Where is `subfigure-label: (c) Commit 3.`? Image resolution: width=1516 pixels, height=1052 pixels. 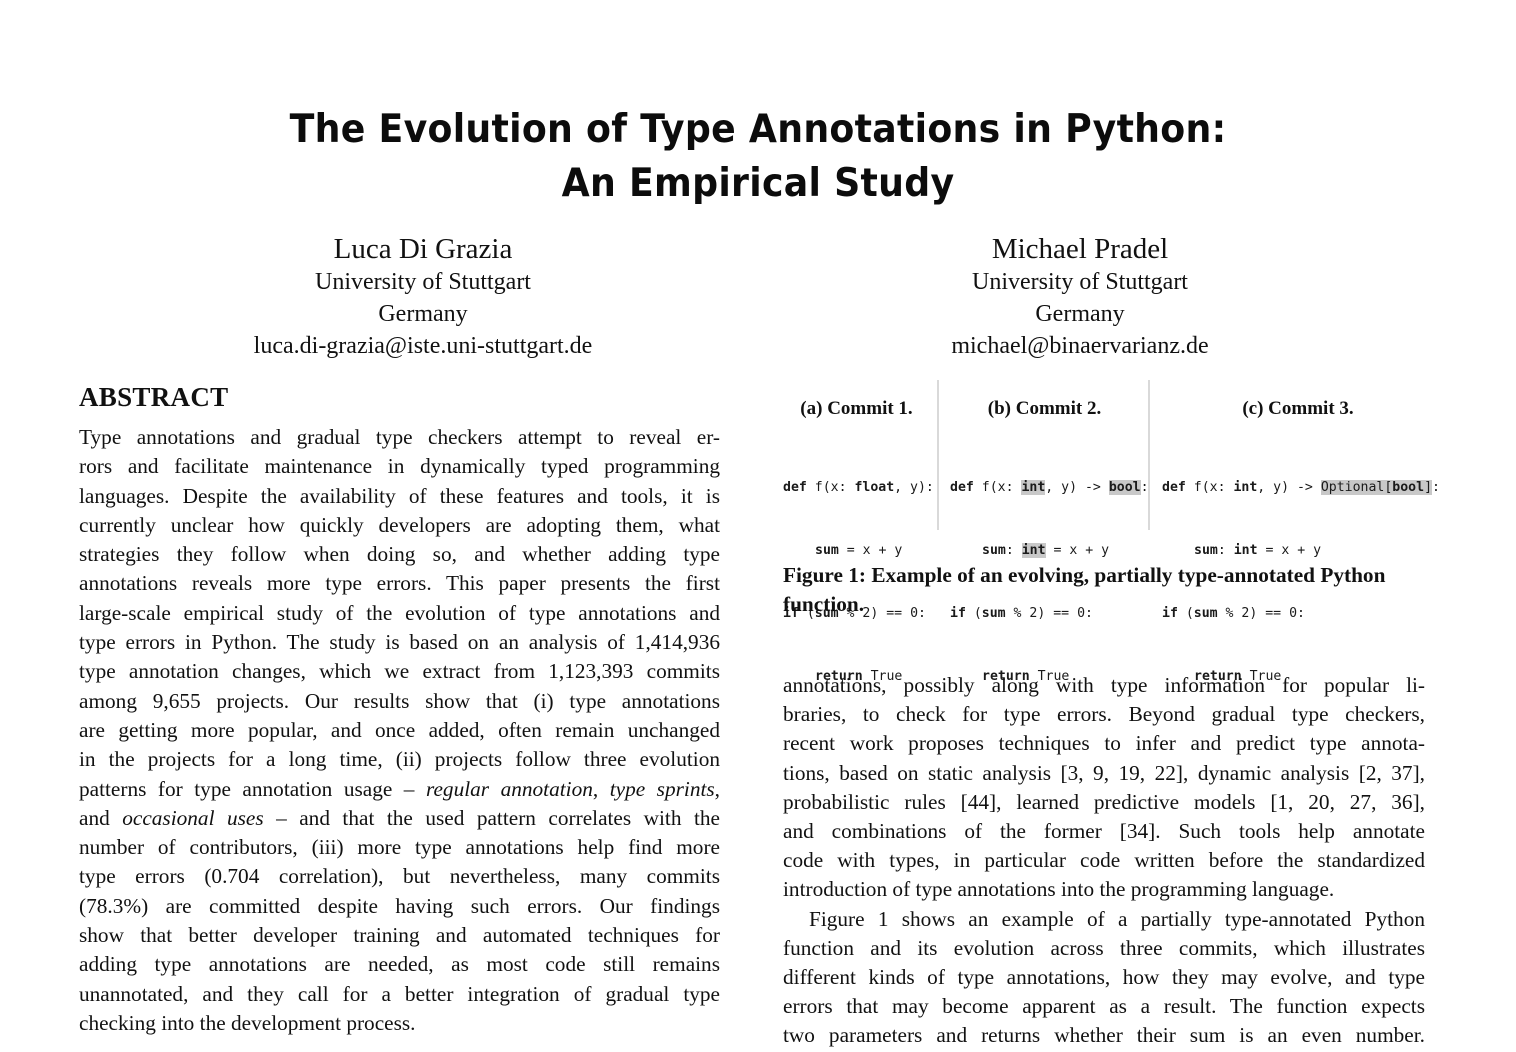 subfigure-label: (c) Commit 3. is located at coordinates (1298, 408).